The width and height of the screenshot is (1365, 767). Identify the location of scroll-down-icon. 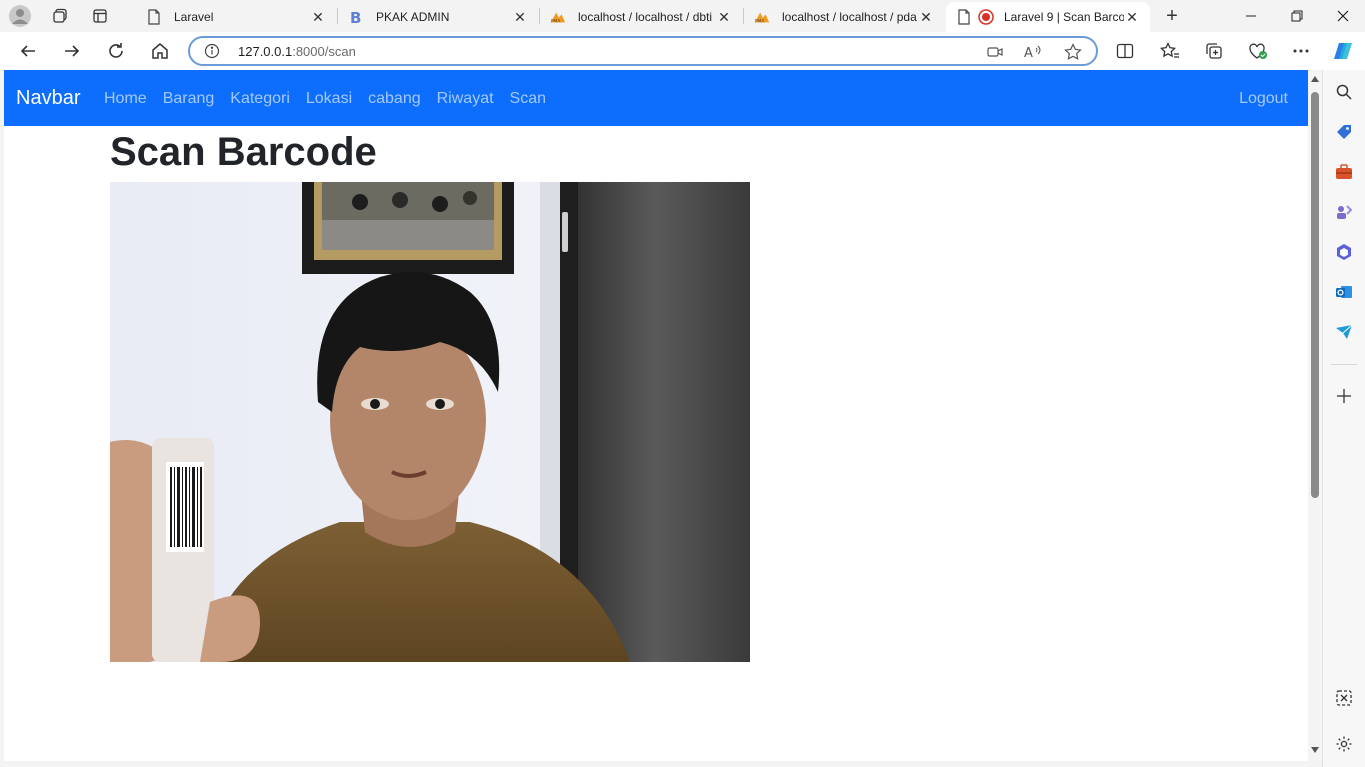
(1315, 750).